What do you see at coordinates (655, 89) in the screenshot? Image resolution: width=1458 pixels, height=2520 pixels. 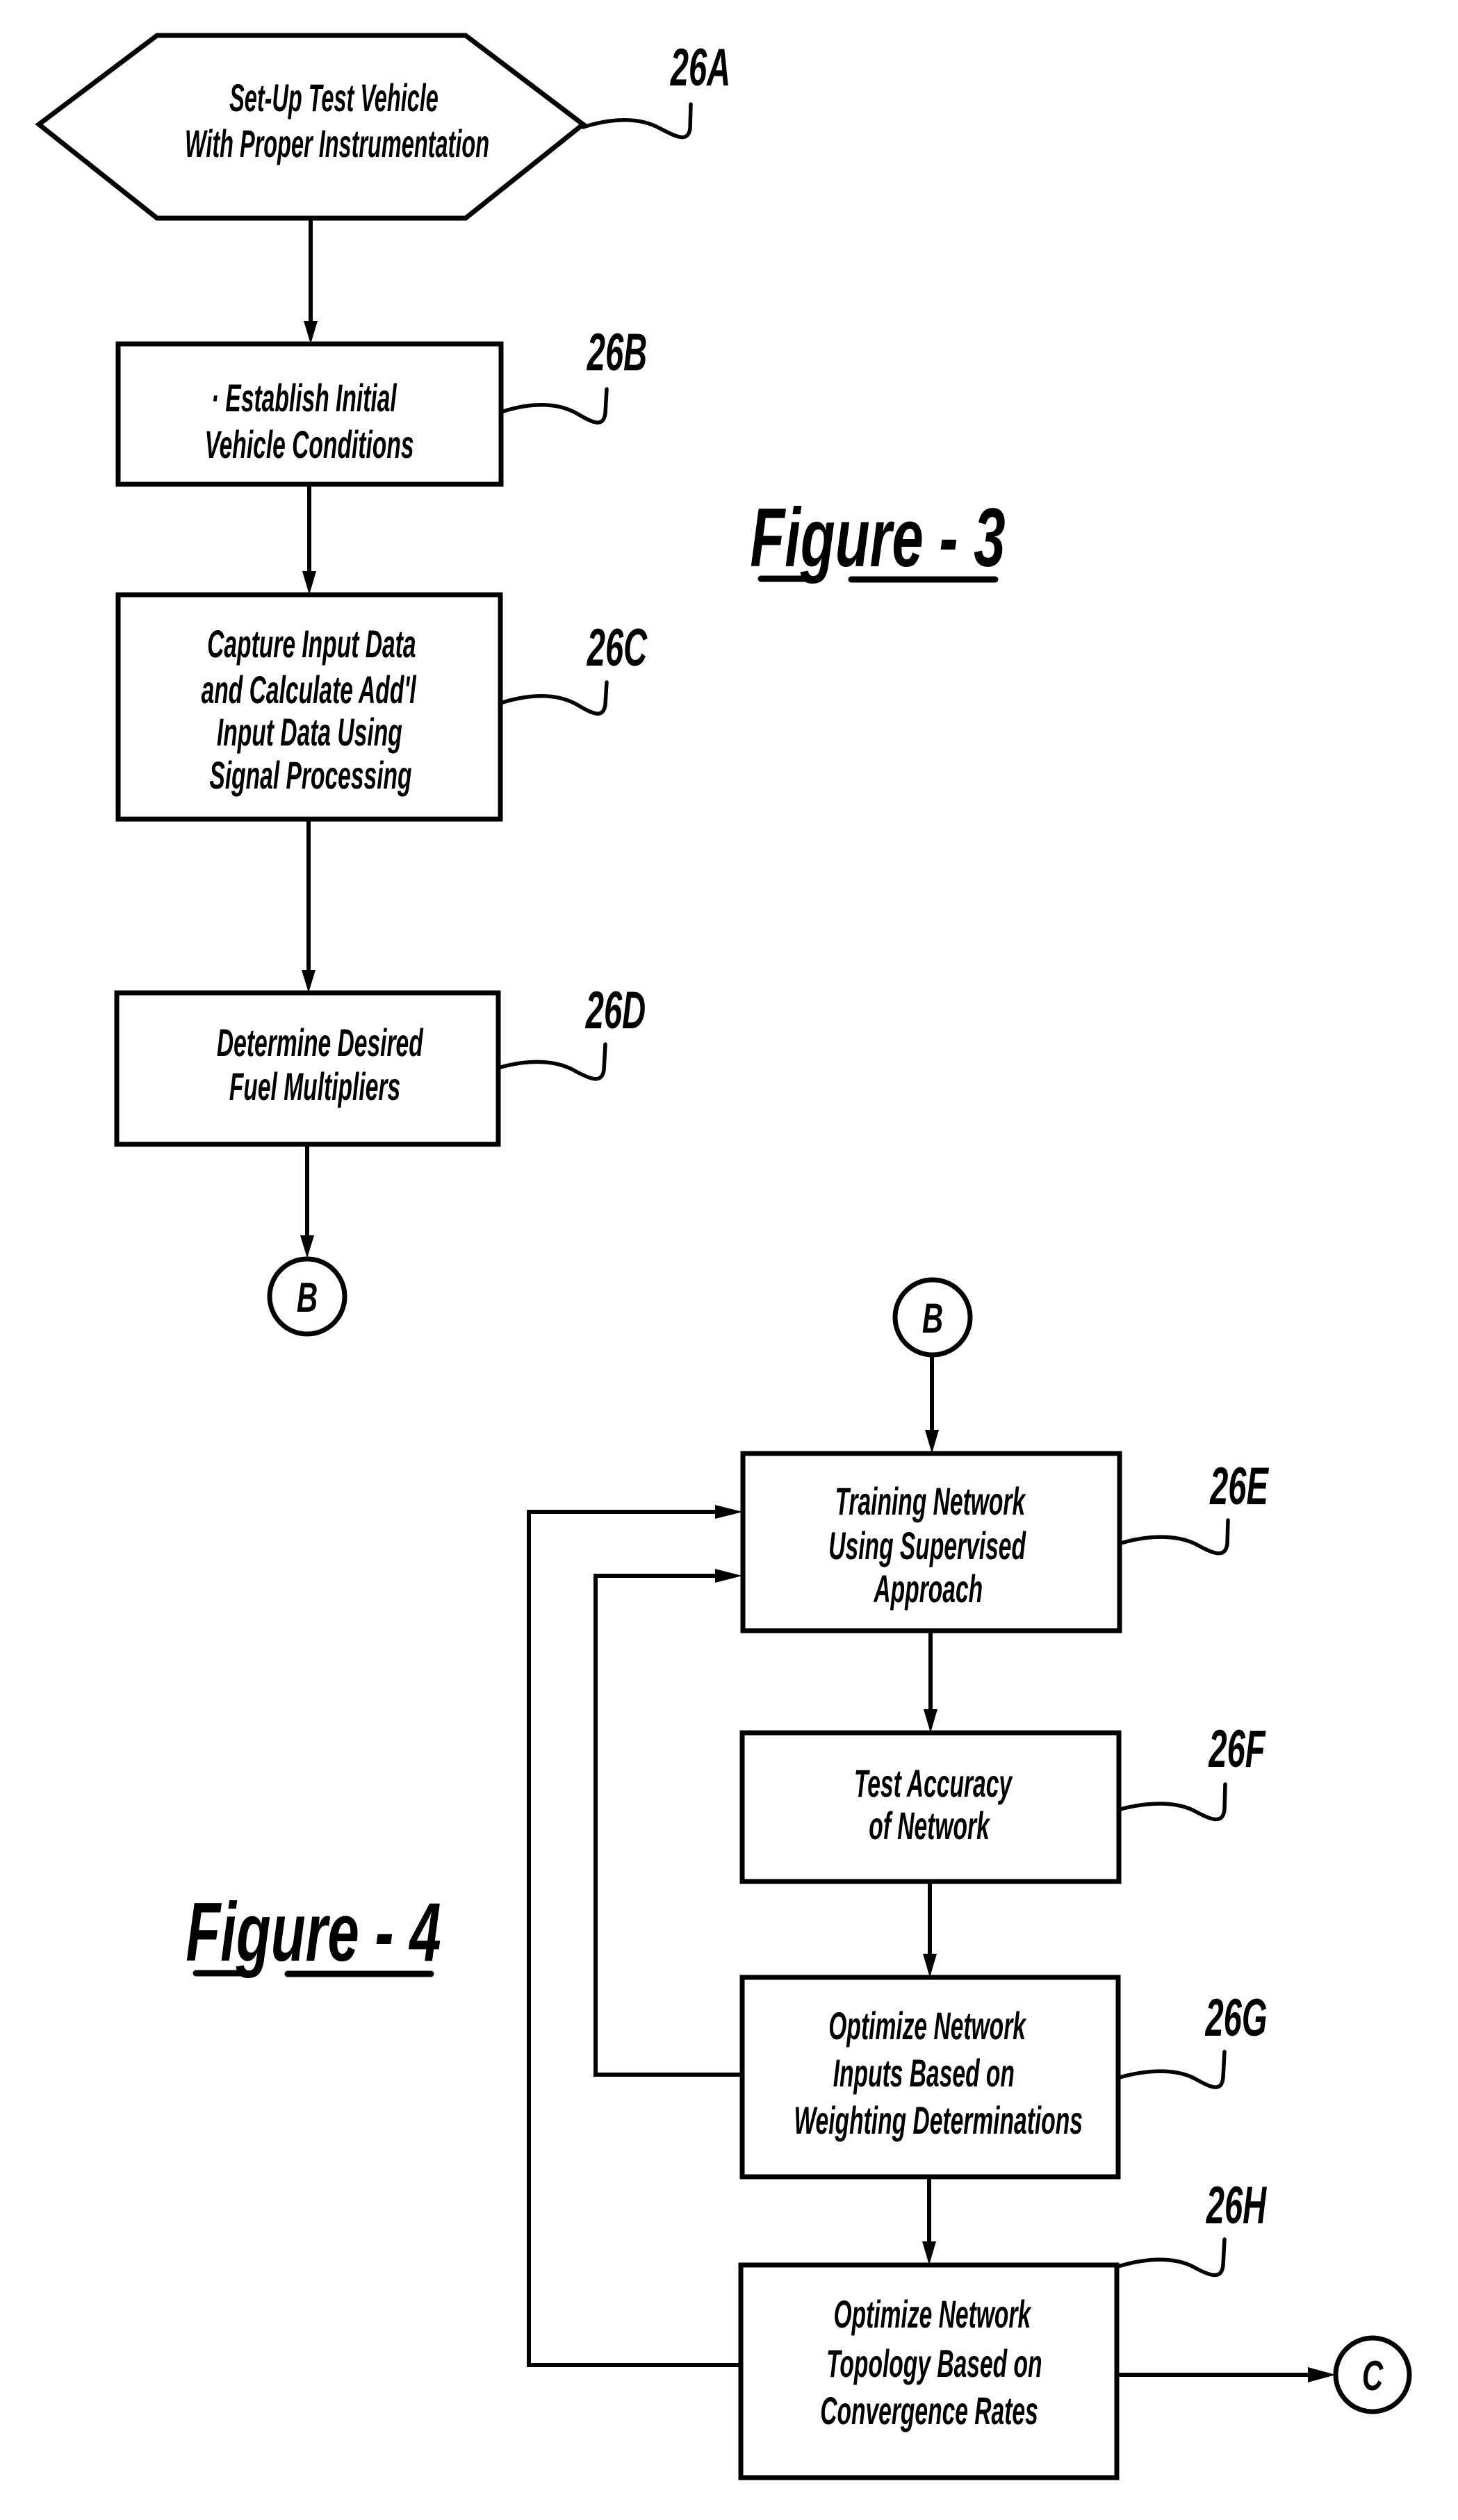 I see `ref-label-26a: 26A` at bounding box center [655, 89].